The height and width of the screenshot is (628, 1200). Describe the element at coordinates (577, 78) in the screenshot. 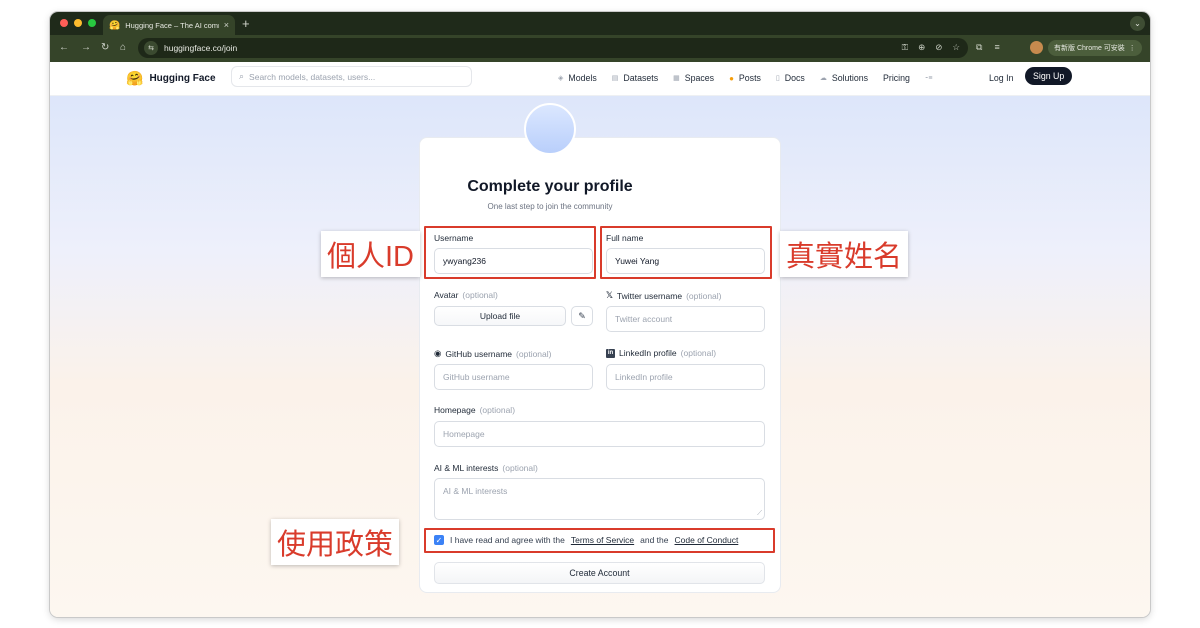

I see `nav-item-models: ◈ Models` at that location.